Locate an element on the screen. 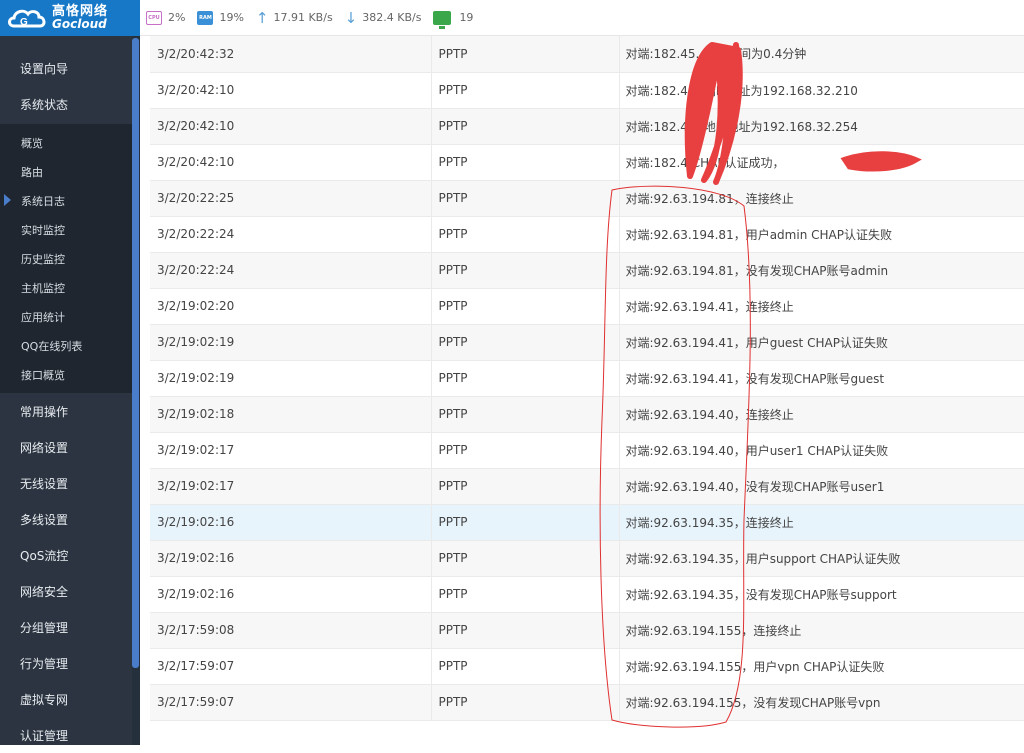  table-row: 3/2/20:42:32 PPTP 对端:182.45. 接入时间为0.4分钟 is located at coordinates (587, 54).